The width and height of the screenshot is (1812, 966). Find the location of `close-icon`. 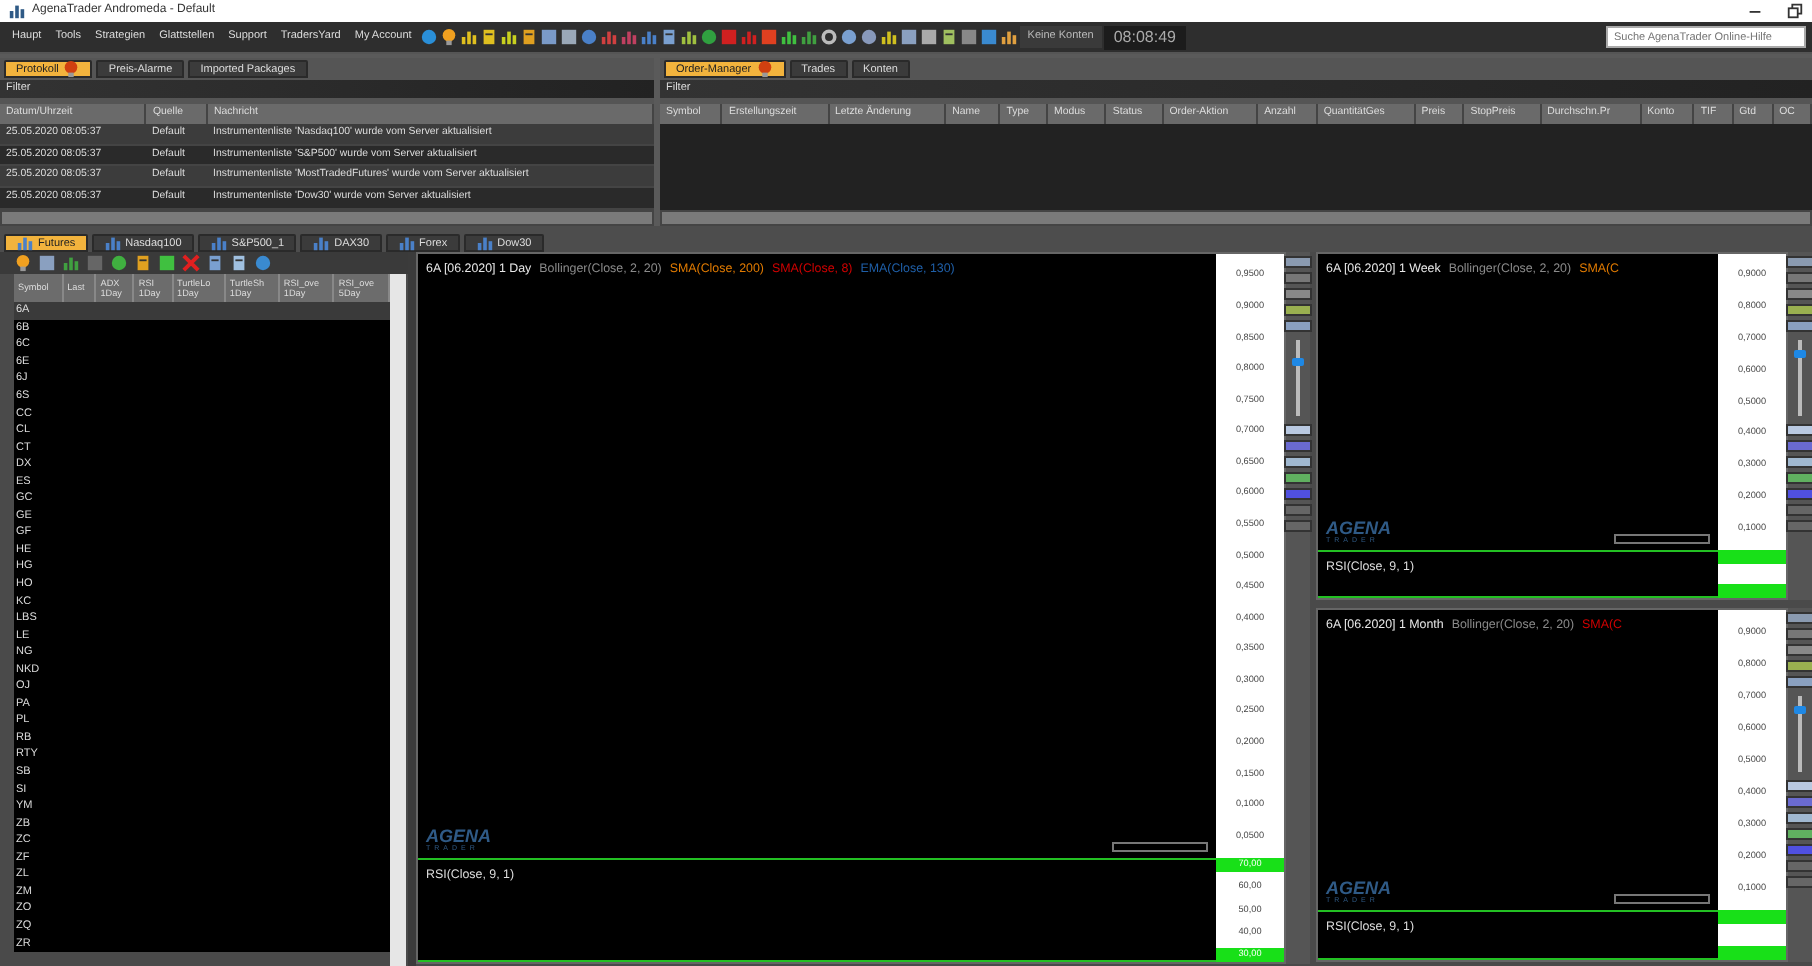

close-icon is located at coordinates (191, 263).